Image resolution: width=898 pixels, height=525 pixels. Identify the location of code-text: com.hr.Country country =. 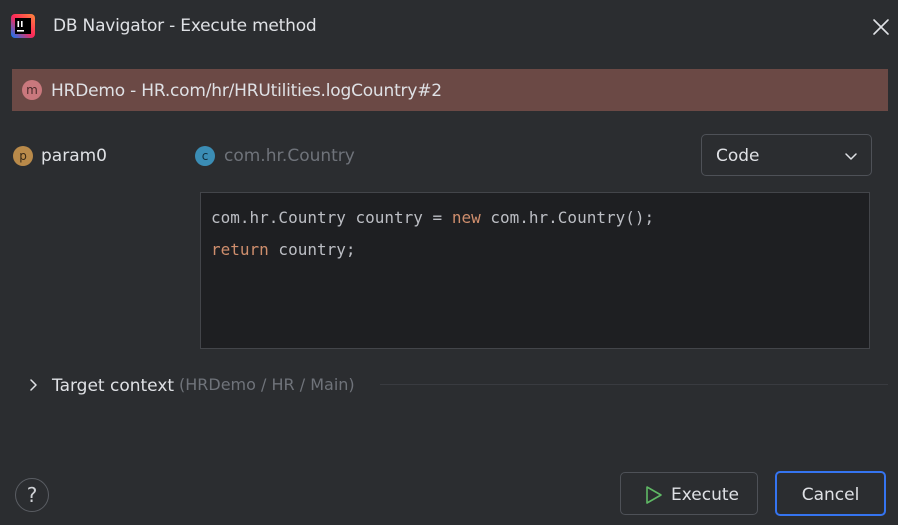
(331, 217).